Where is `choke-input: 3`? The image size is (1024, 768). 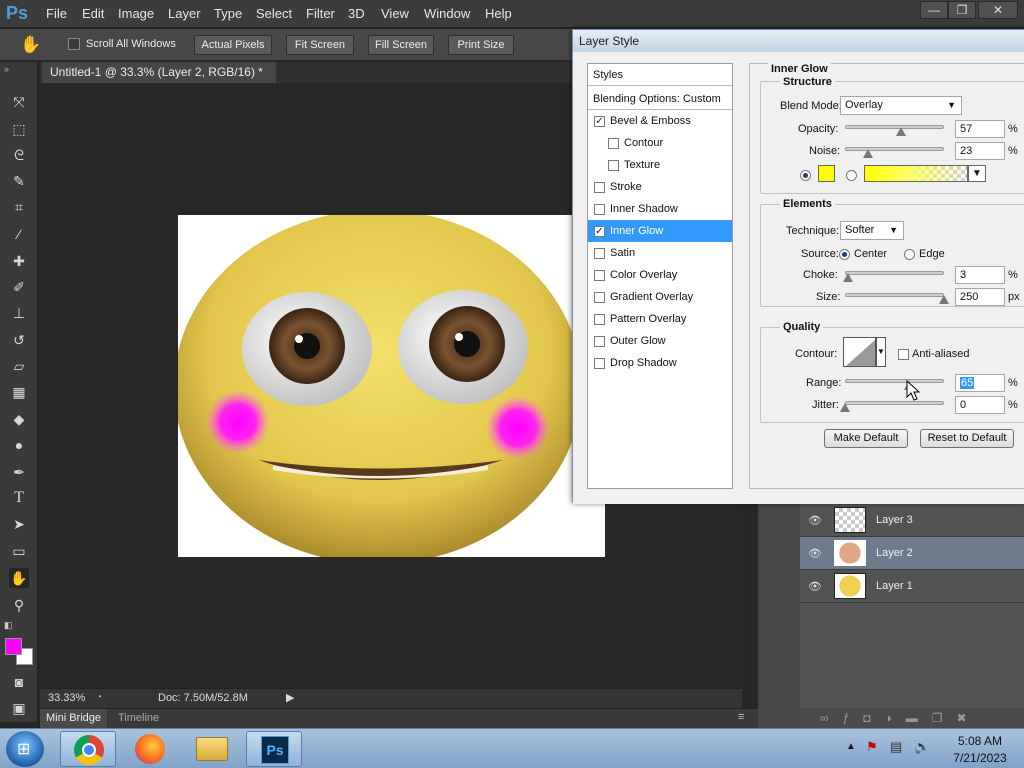 choke-input: 3 is located at coordinates (980, 275).